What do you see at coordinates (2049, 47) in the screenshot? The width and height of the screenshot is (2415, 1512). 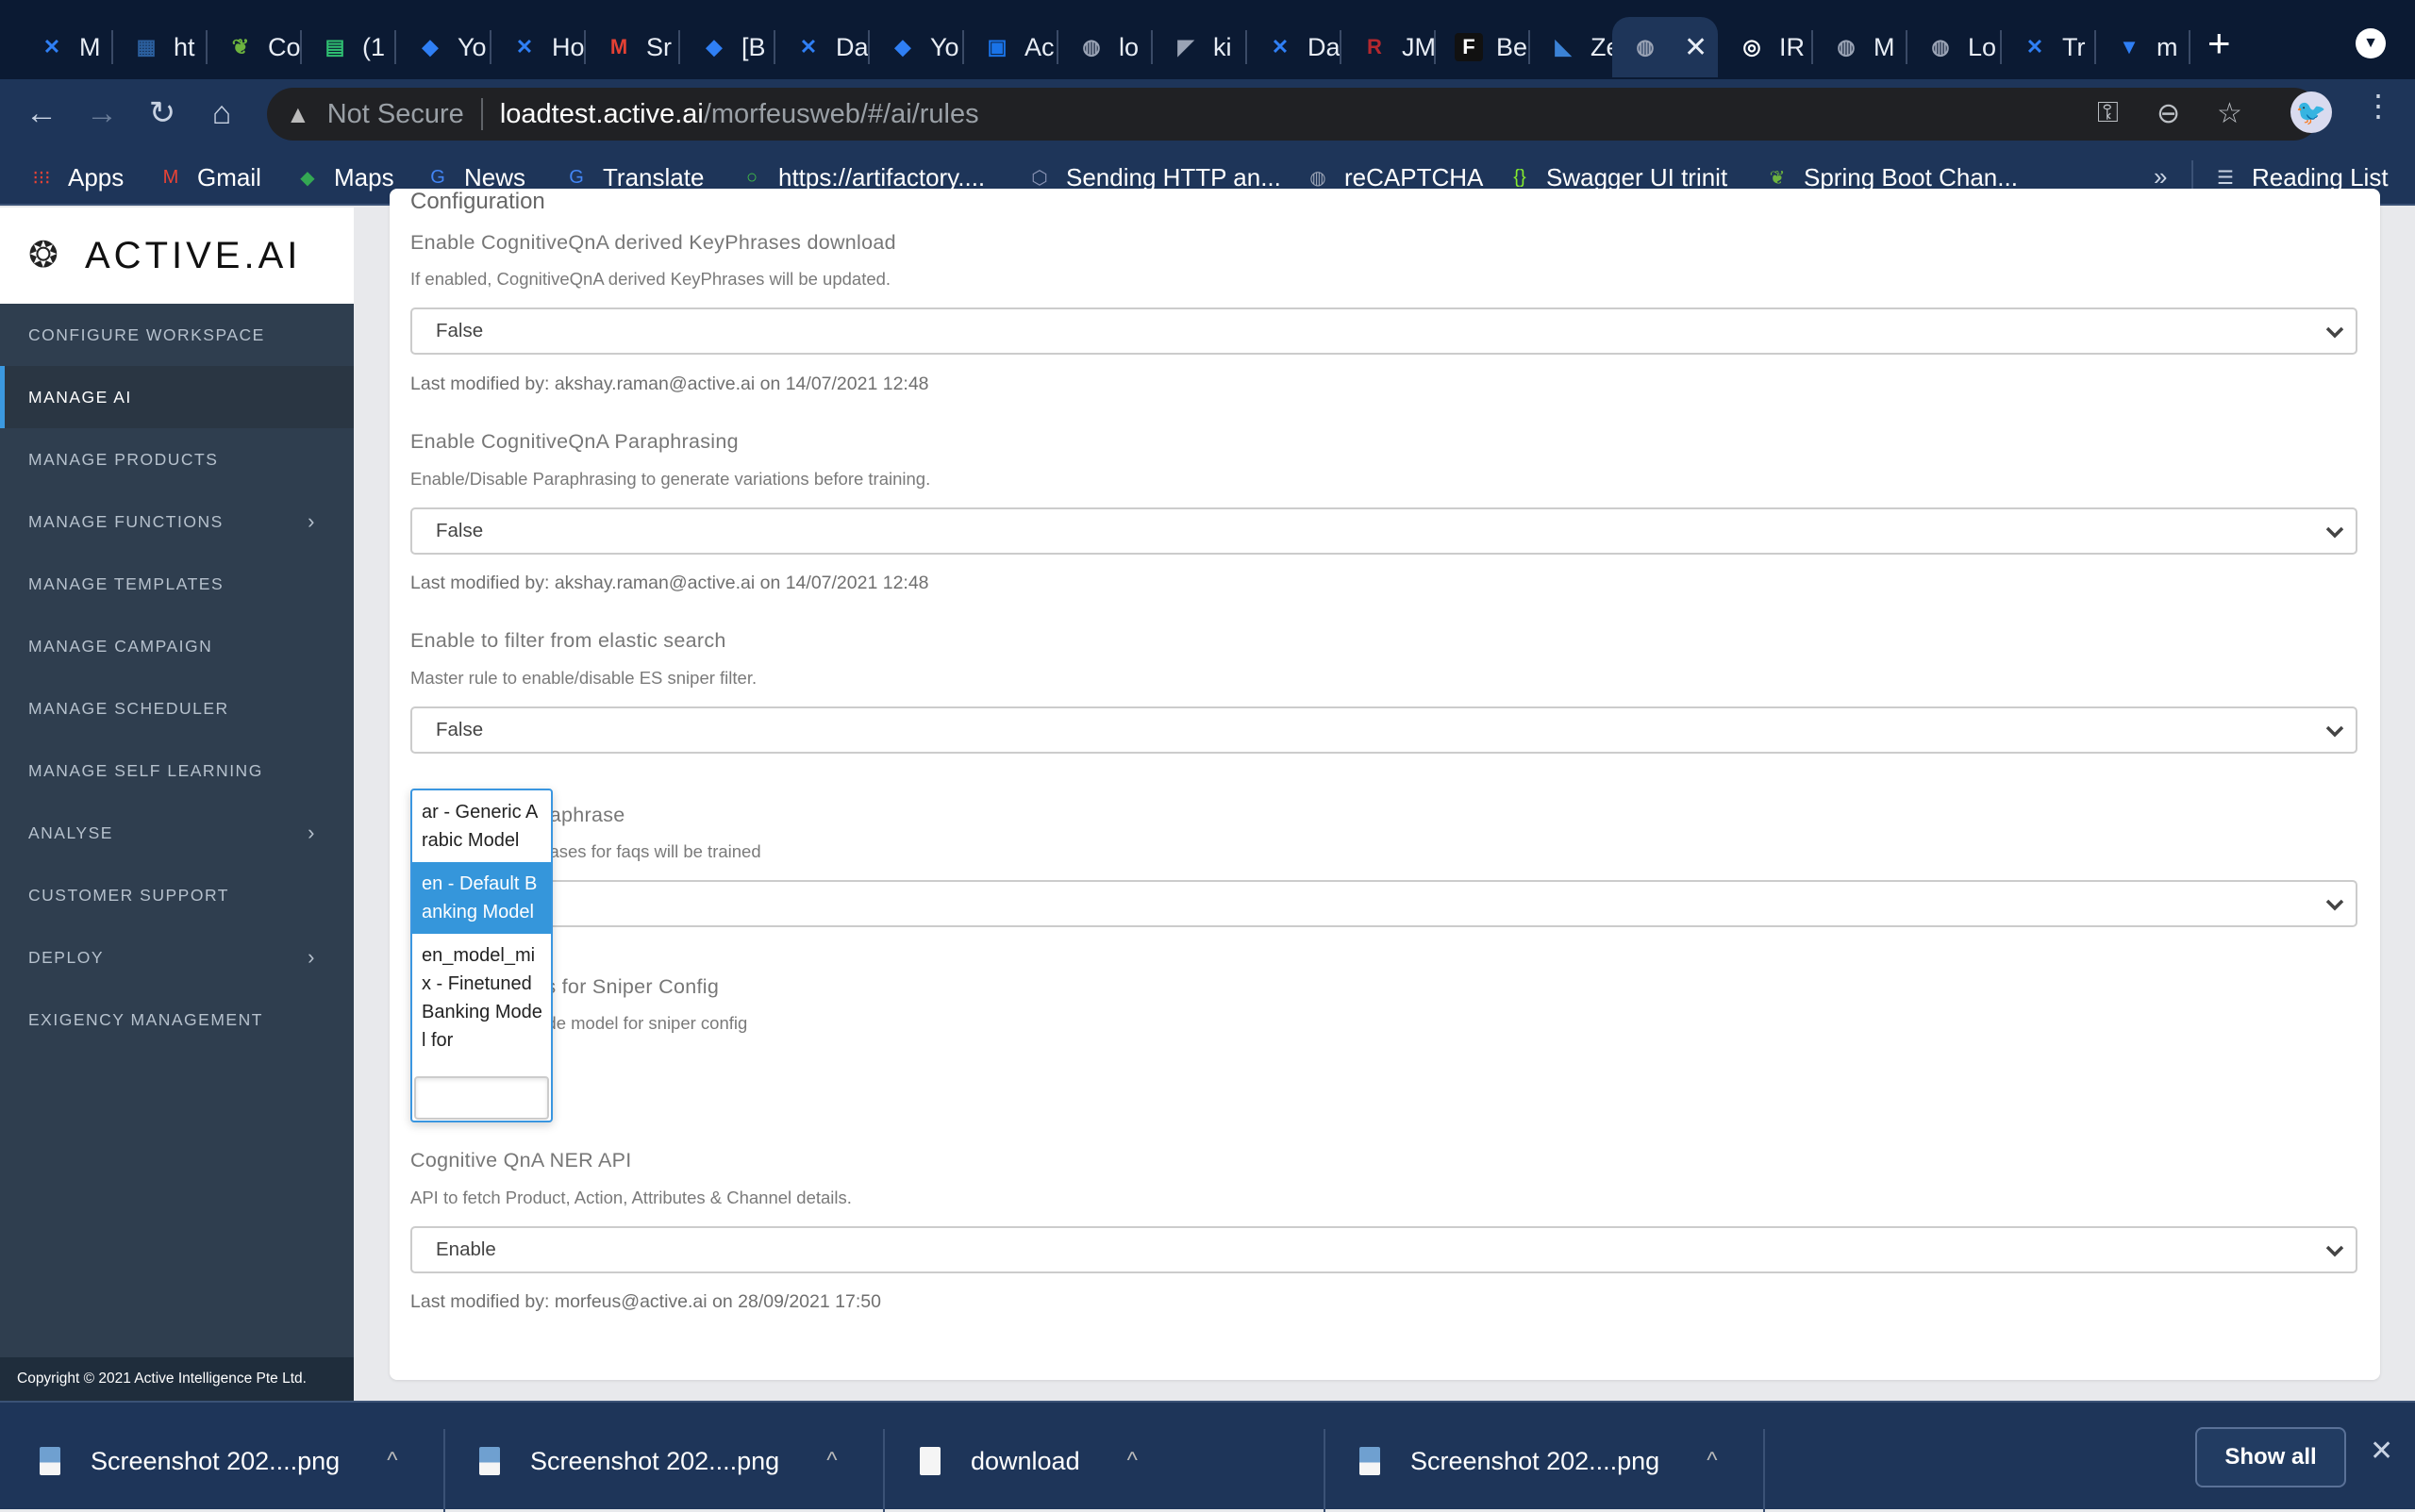 I see `tab: ✕ Tr` at bounding box center [2049, 47].